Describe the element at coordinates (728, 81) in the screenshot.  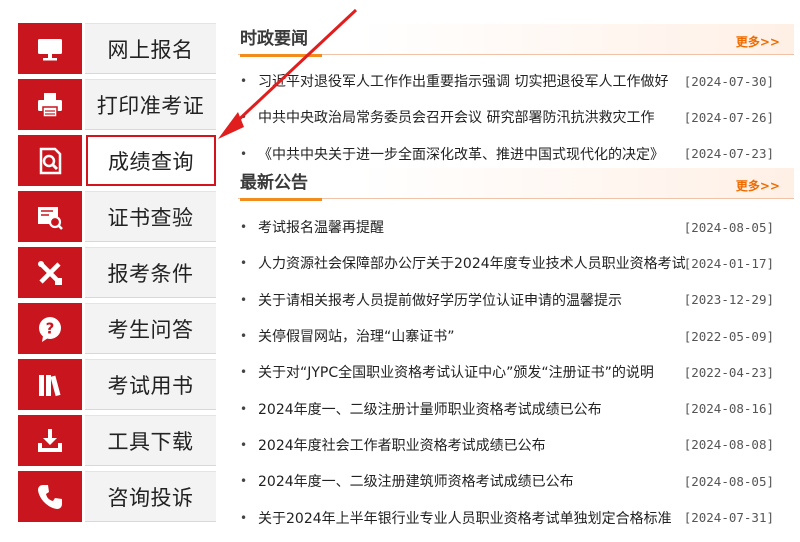
I see `news-date: [2024-07-30]` at that location.